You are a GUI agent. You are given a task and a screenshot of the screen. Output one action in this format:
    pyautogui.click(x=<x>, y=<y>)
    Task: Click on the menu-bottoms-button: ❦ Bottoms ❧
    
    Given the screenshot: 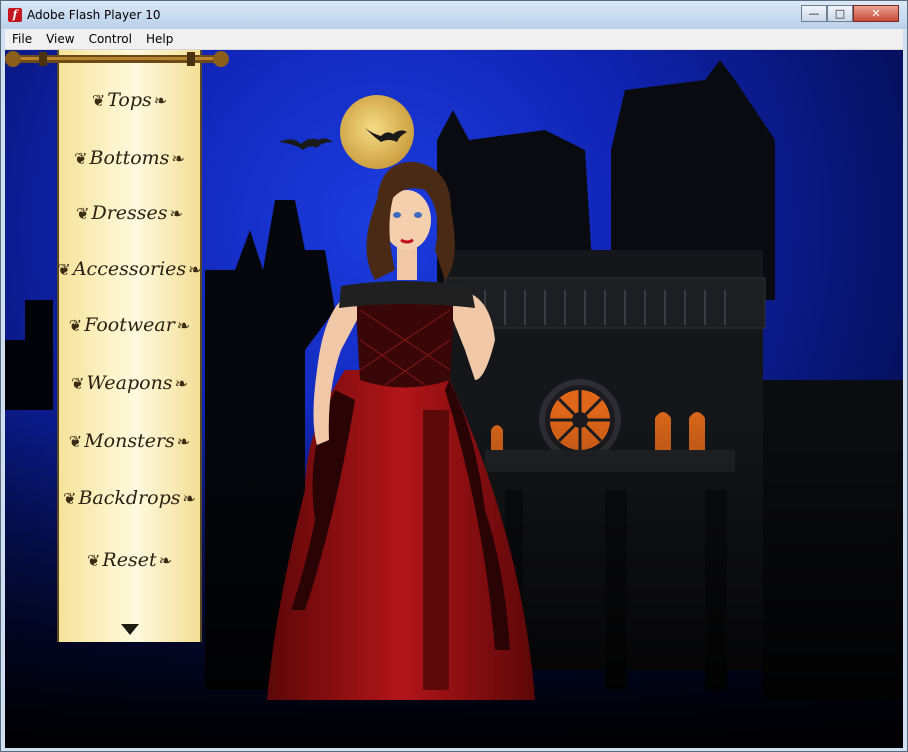 What is the action you would take?
    pyautogui.click(x=129, y=158)
    